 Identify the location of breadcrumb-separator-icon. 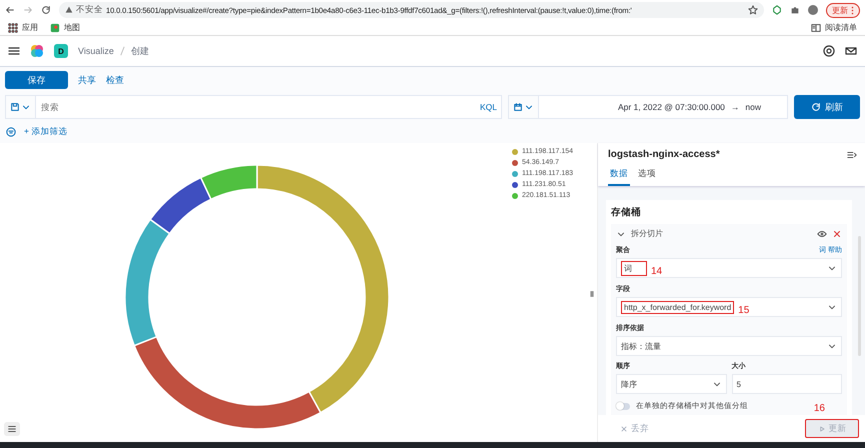
(122, 51).